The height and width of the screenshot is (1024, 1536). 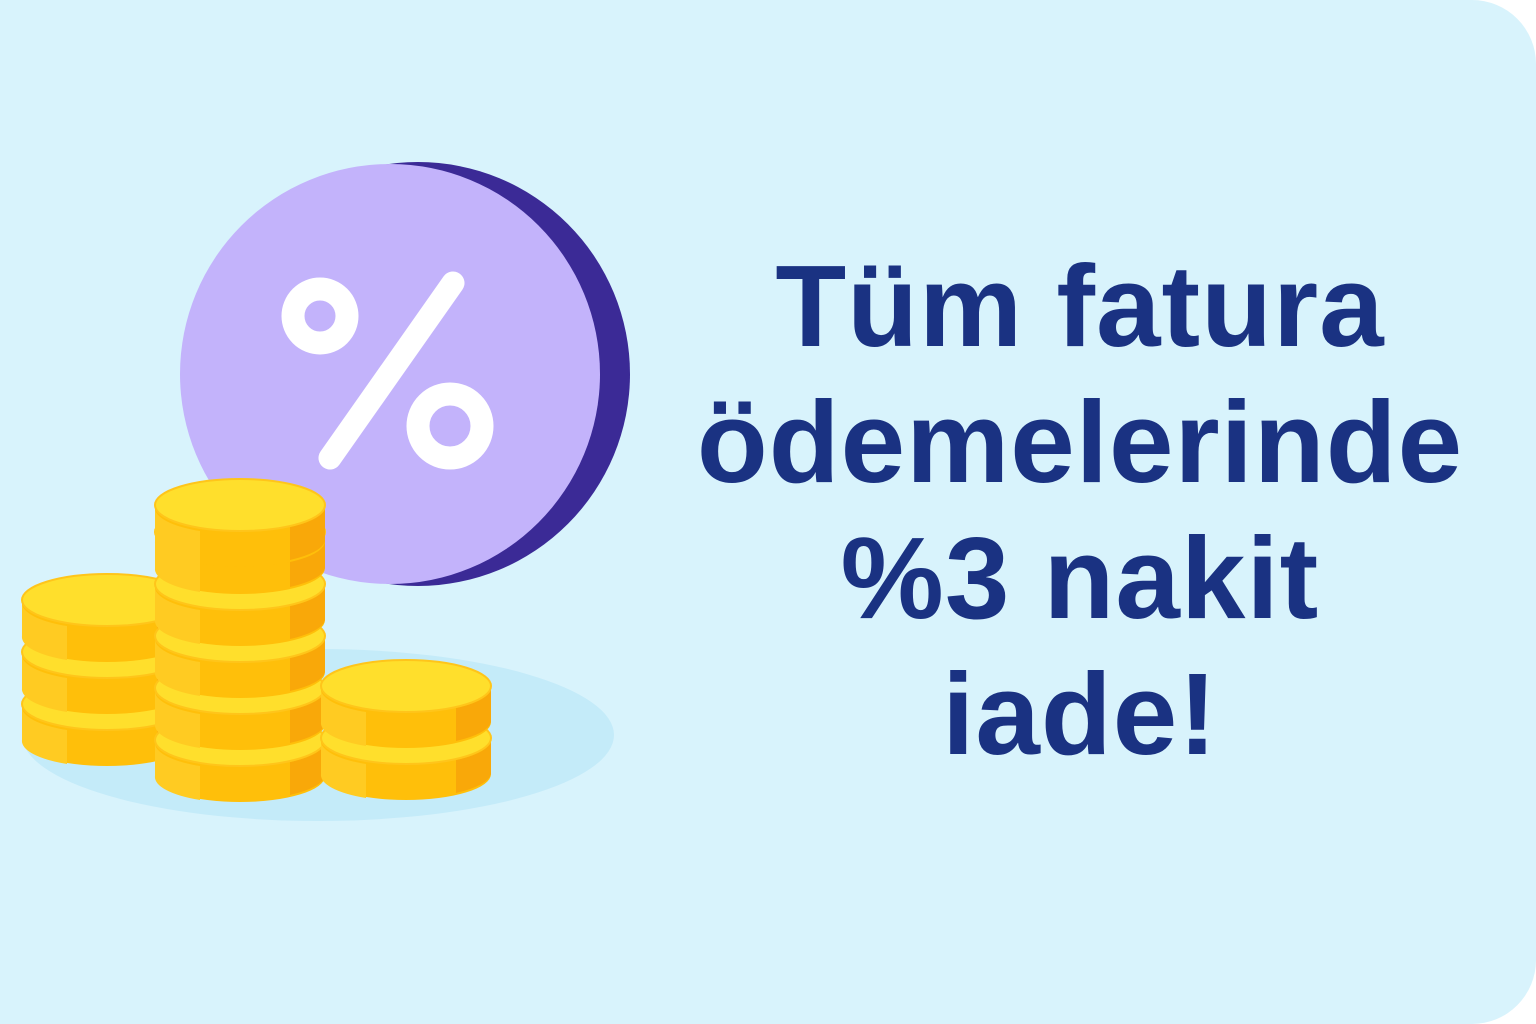 What do you see at coordinates (1080, 578) in the screenshot?
I see `headline-line-3: %3 nakit` at bounding box center [1080, 578].